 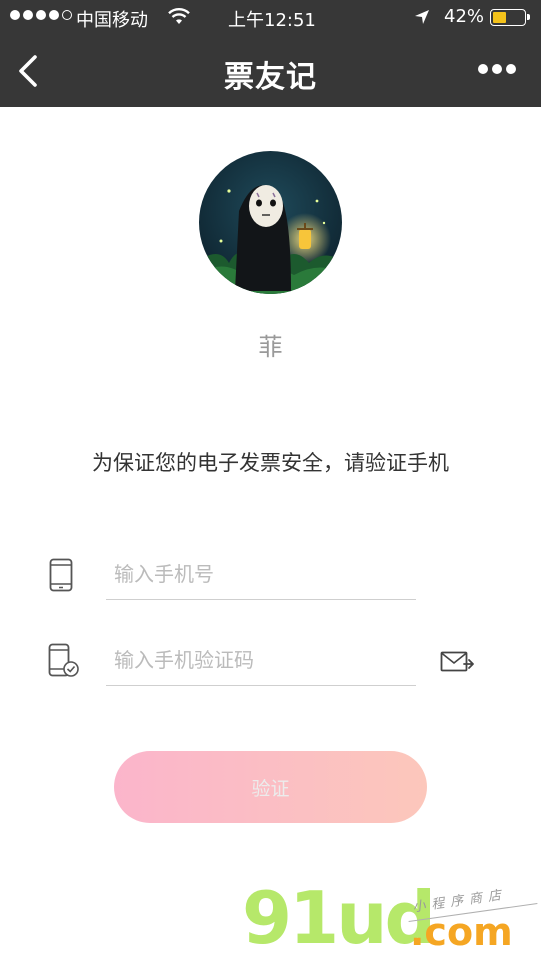 I want to click on phone-icon, so click(x=61, y=575).